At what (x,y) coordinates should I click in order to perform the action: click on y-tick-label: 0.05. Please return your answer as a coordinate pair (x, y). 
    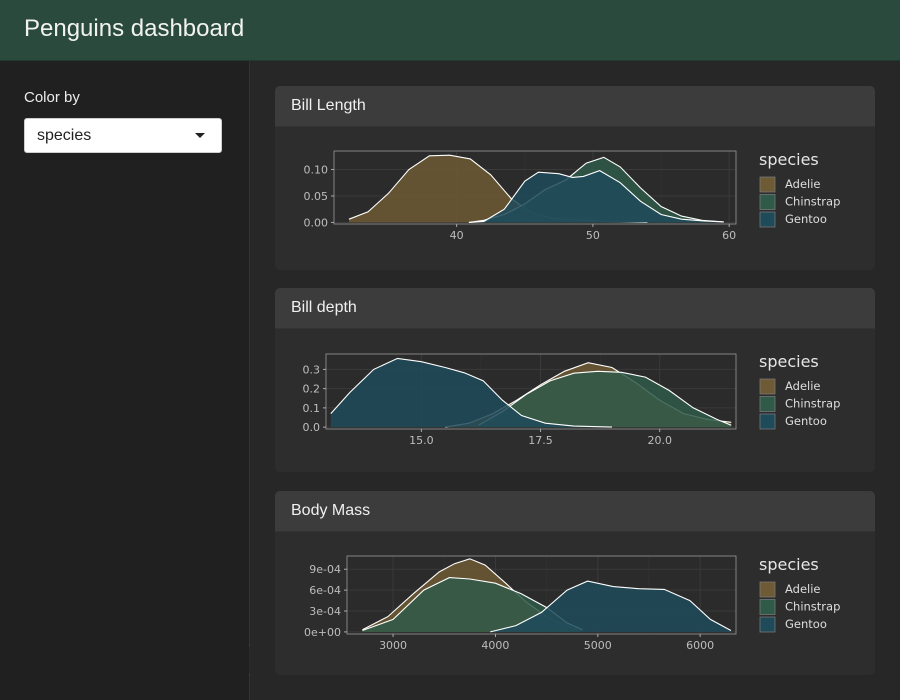
    Looking at the image, I should click on (316, 196).